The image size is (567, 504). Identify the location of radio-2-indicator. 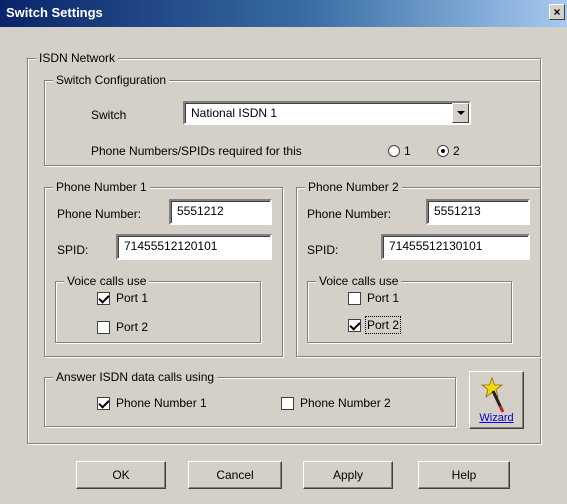
(443, 151).